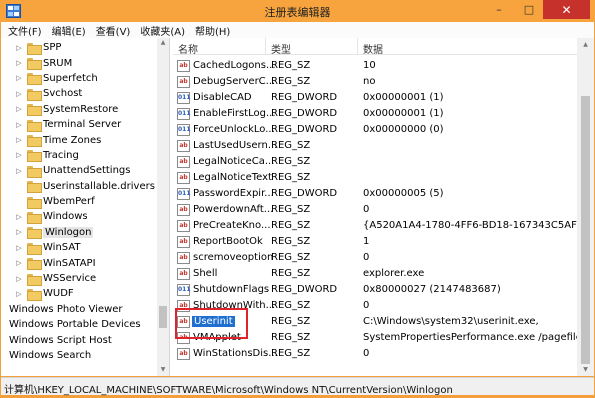 This screenshot has height=398, width=595. Describe the element at coordinates (70, 279) in the screenshot. I see `tree-item-label: WSService` at that location.